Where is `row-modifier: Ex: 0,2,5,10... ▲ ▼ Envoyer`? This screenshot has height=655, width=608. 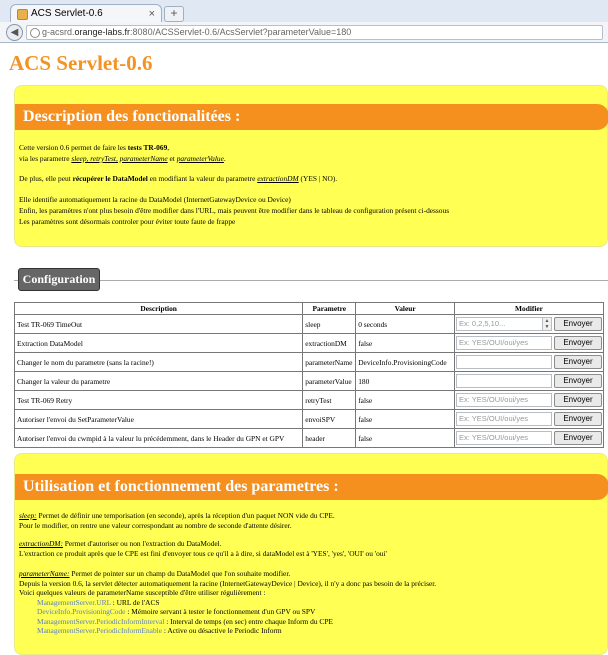 row-modifier: Ex: 0,2,5,10... ▲ ▼ Envoyer is located at coordinates (529, 324).